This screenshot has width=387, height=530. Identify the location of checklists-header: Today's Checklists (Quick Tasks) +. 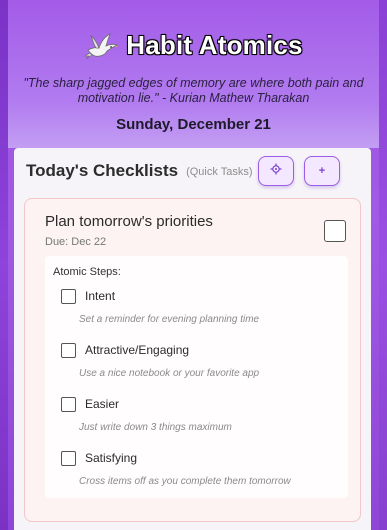
(198, 171).